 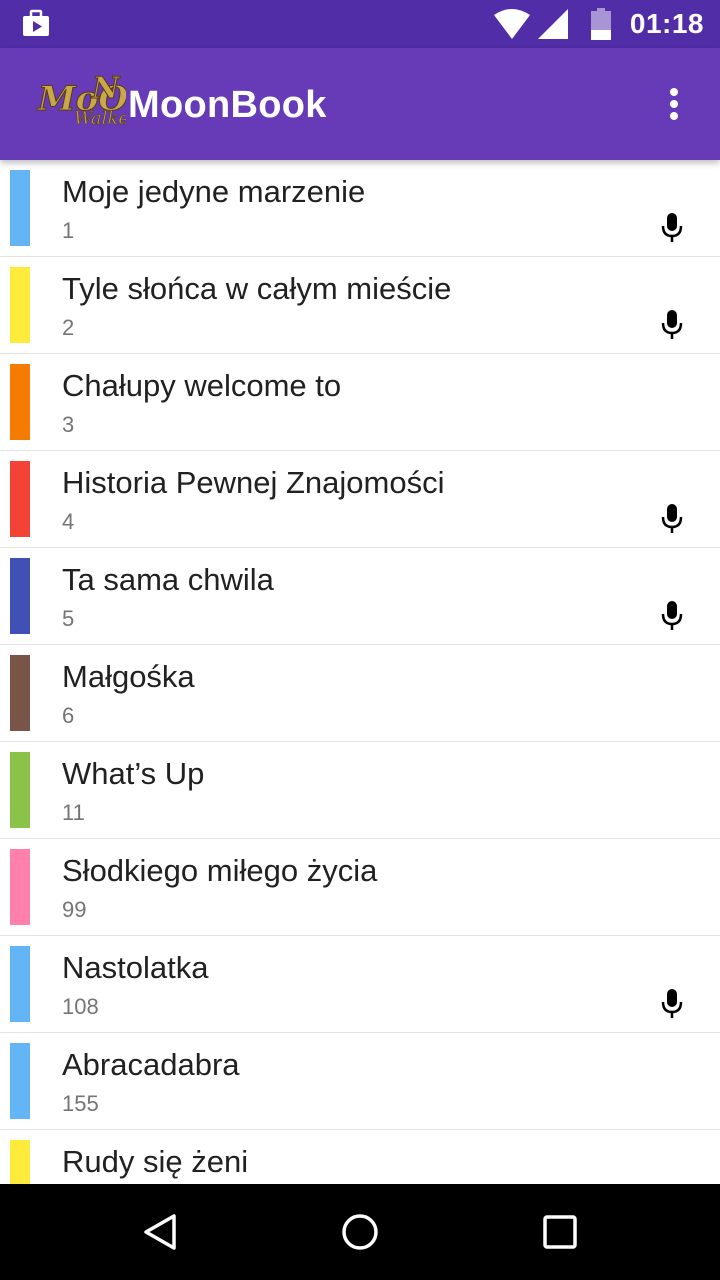 What do you see at coordinates (155, 1161) in the screenshot?
I see `song-title: Rudy się żeni` at bounding box center [155, 1161].